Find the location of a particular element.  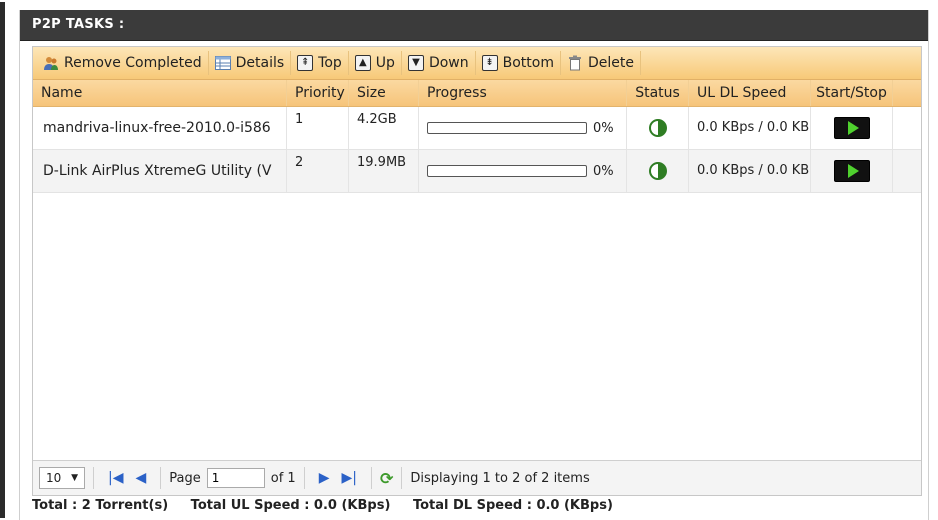

move-down-icon: ▼ is located at coordinates (415, 63).